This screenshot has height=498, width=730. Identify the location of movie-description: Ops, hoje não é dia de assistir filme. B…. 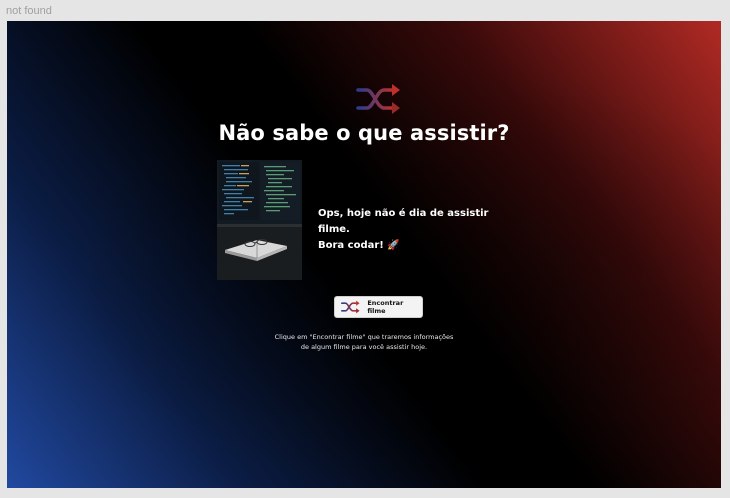
(418, 230).